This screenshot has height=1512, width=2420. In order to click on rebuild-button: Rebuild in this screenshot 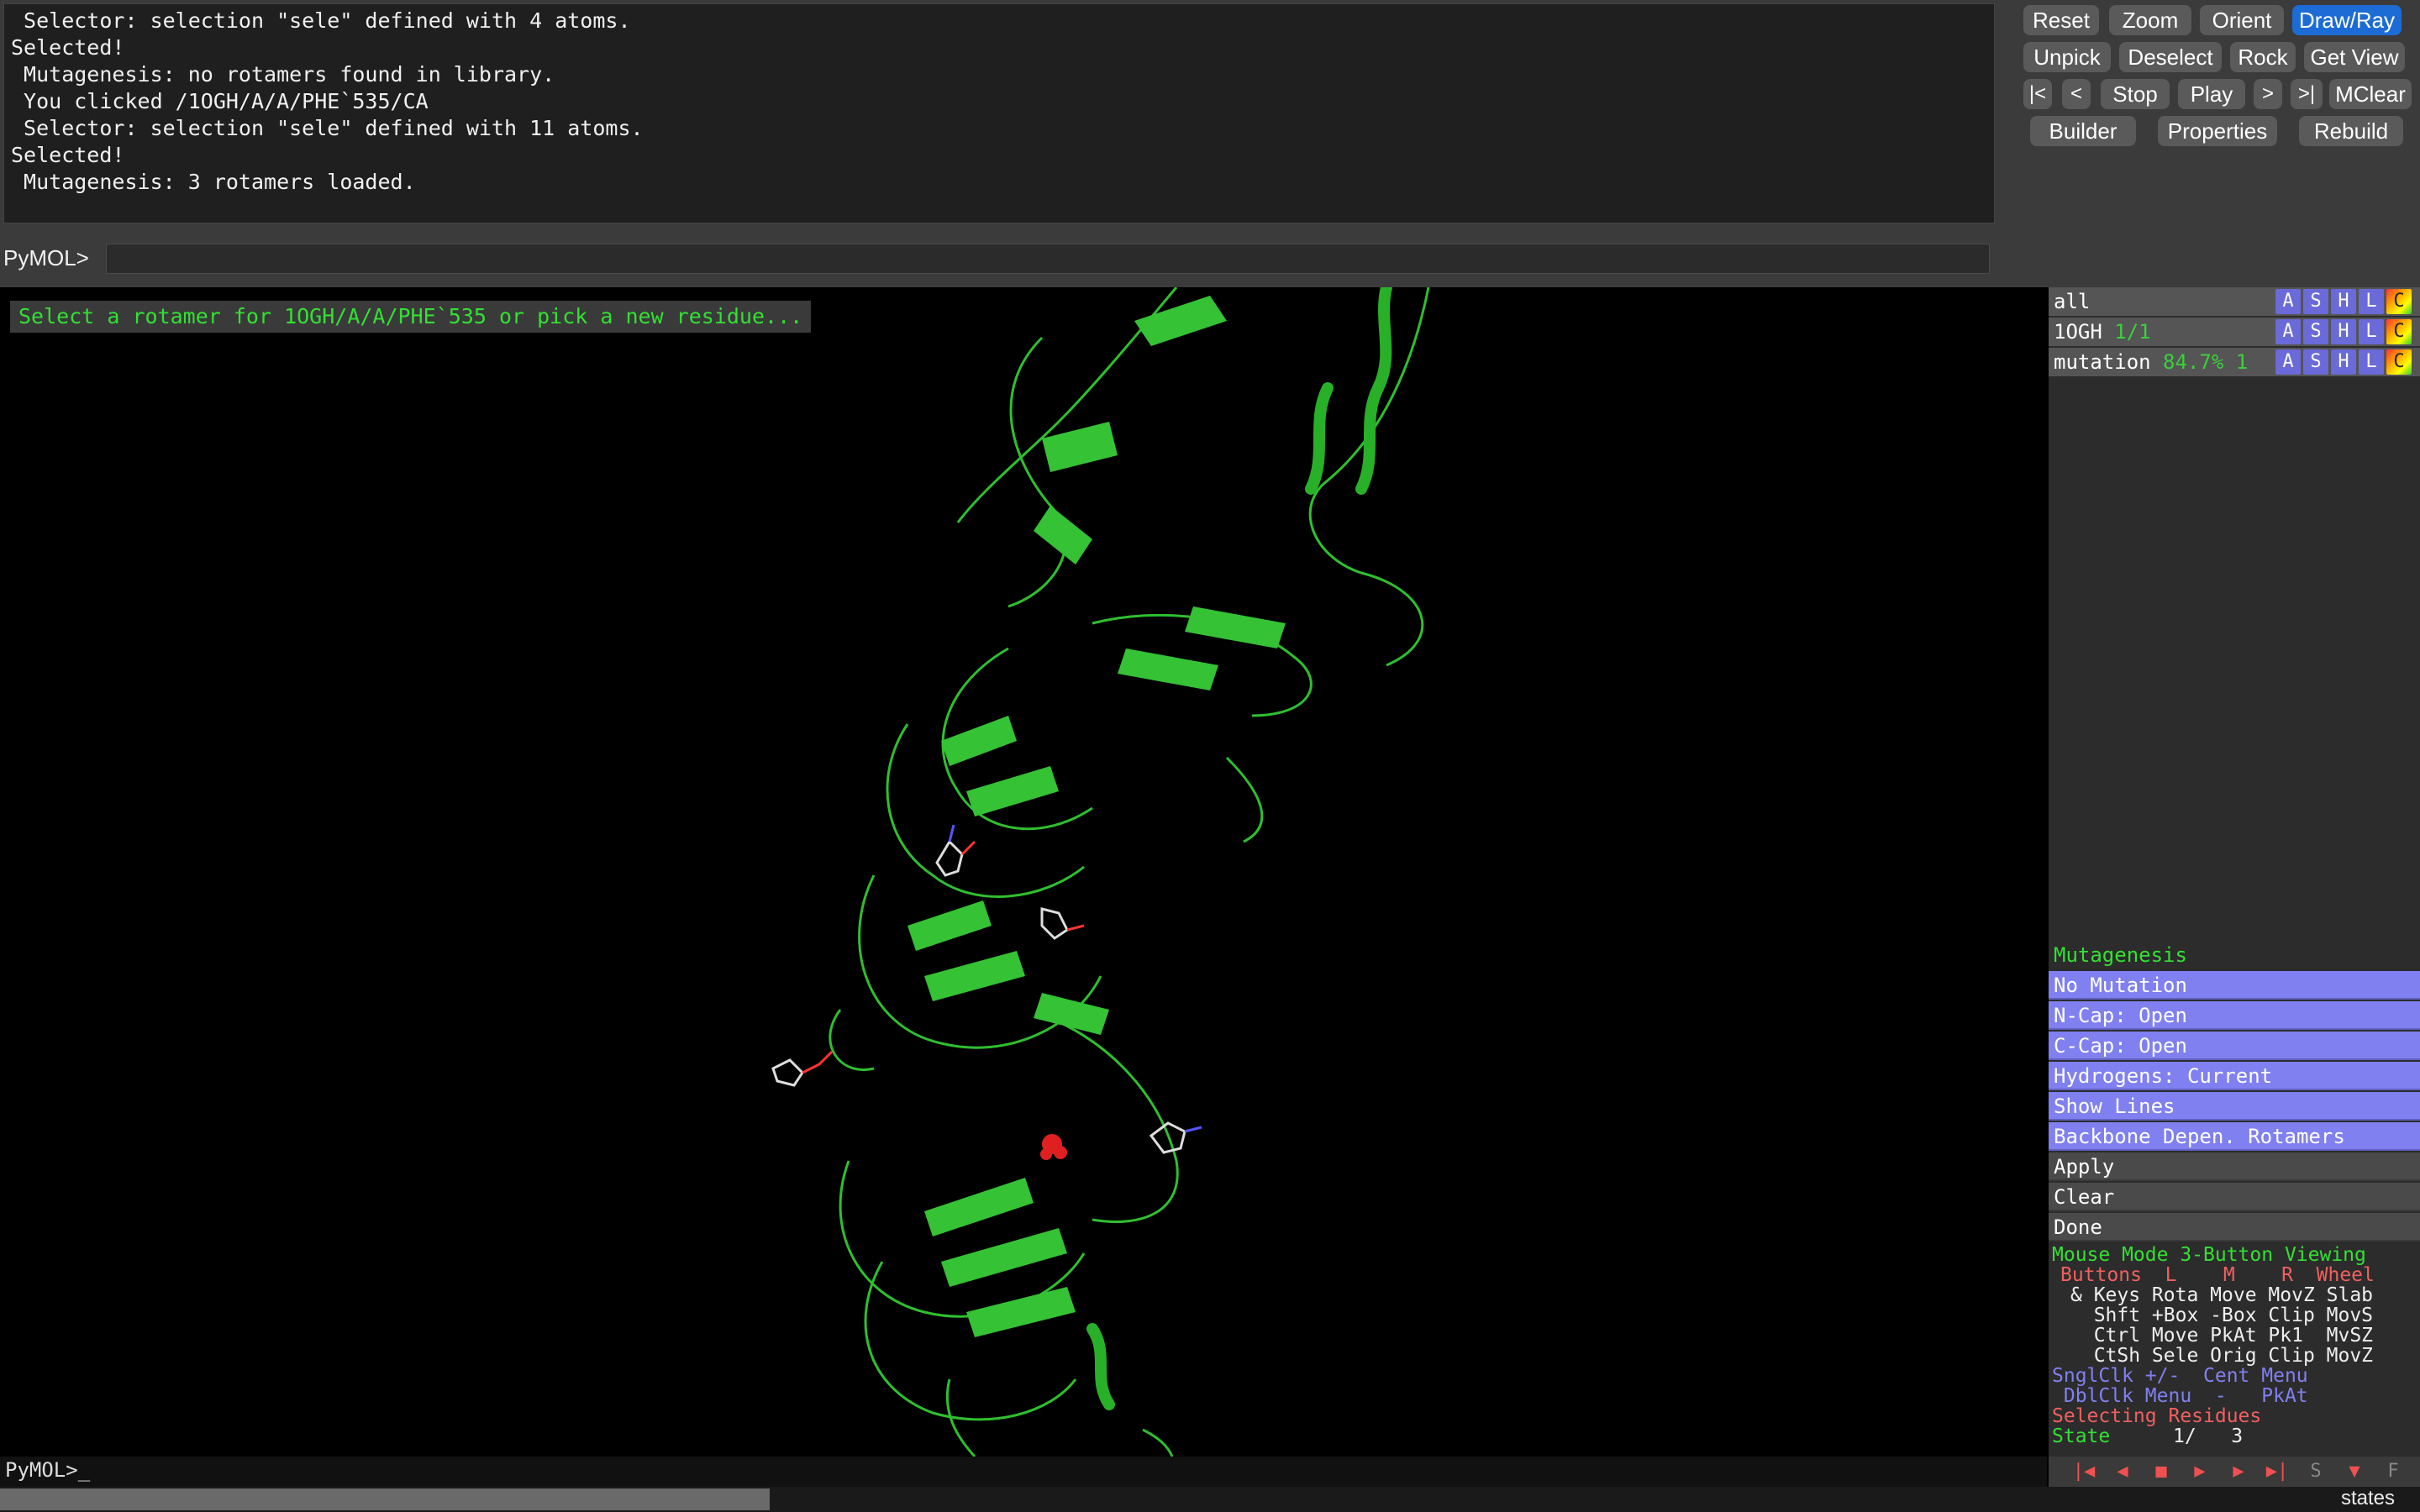, I will do `click(2351, 131)`.